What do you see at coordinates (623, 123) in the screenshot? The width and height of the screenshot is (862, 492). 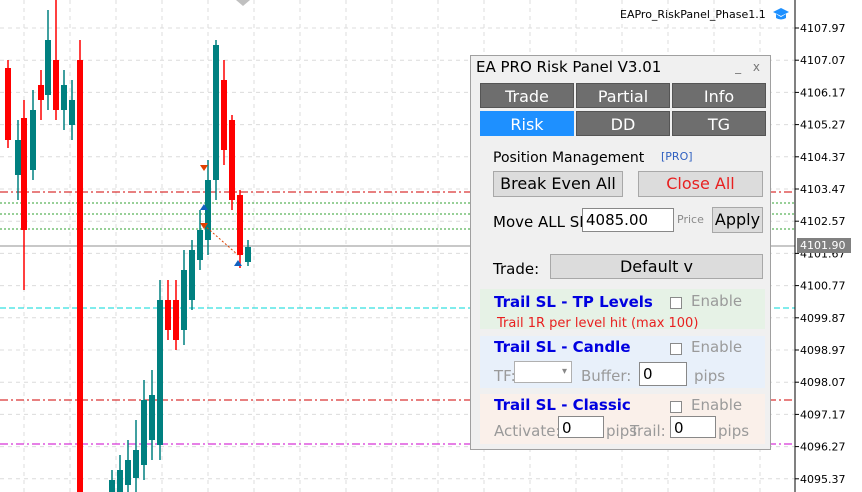 I see `tab-dd: DD` at bounding box center [623, 123].